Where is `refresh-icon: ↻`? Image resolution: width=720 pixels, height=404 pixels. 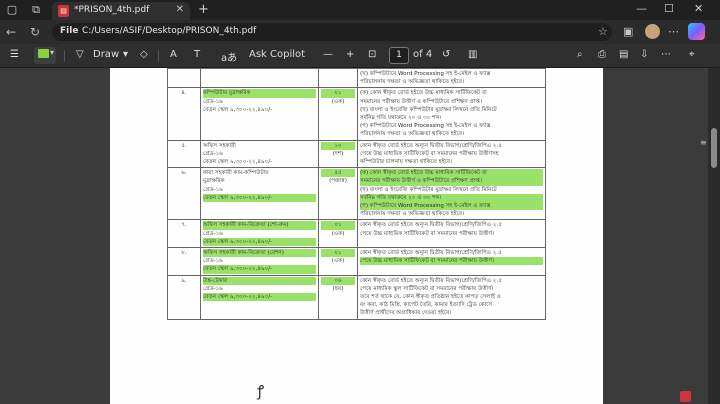
refresh-icon: ↻ is located at coordinates (35, 32).